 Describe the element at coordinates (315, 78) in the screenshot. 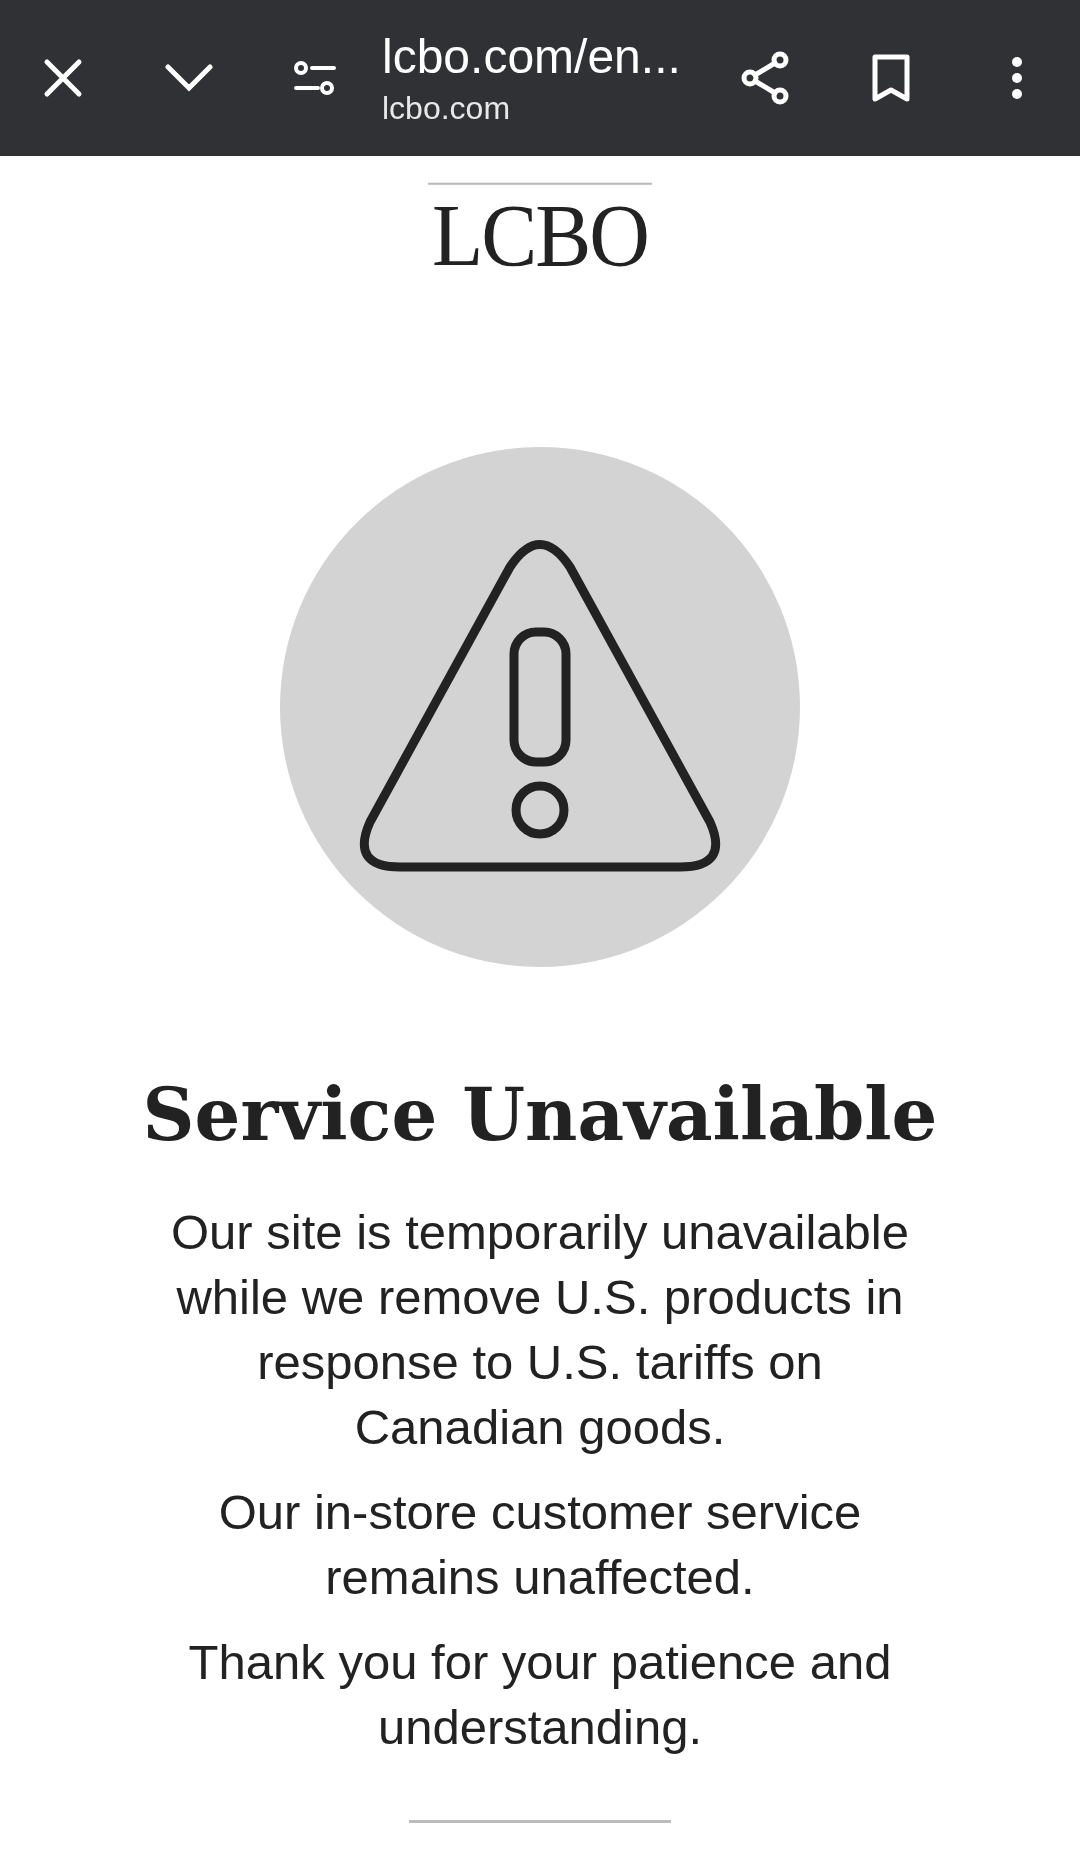

I see `sliders-icon` at that location.